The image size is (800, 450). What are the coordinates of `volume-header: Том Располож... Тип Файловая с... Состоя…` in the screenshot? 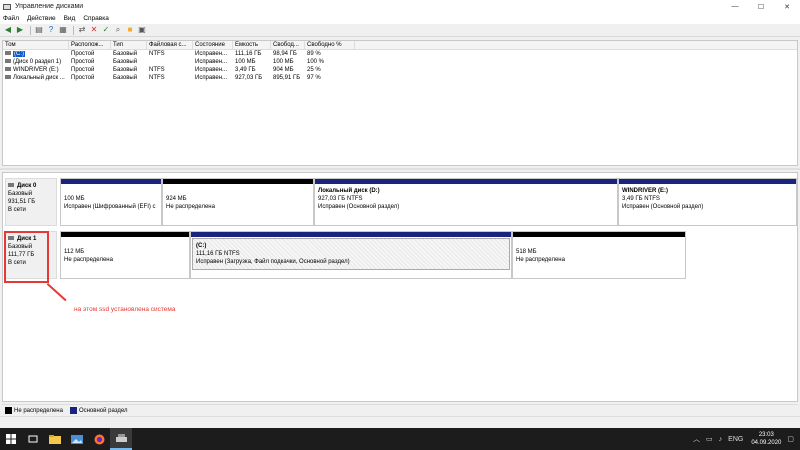 It's located at (400, 45).